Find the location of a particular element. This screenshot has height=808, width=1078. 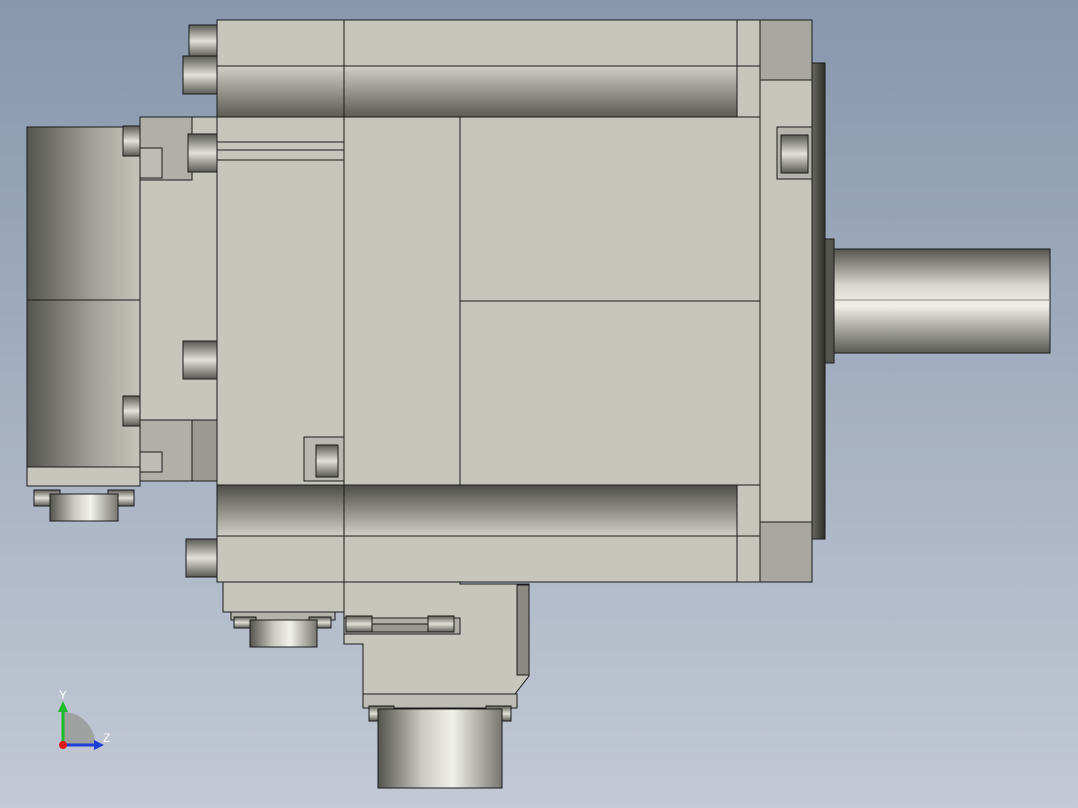

power-connector-base is located at coordinates (283, 597).